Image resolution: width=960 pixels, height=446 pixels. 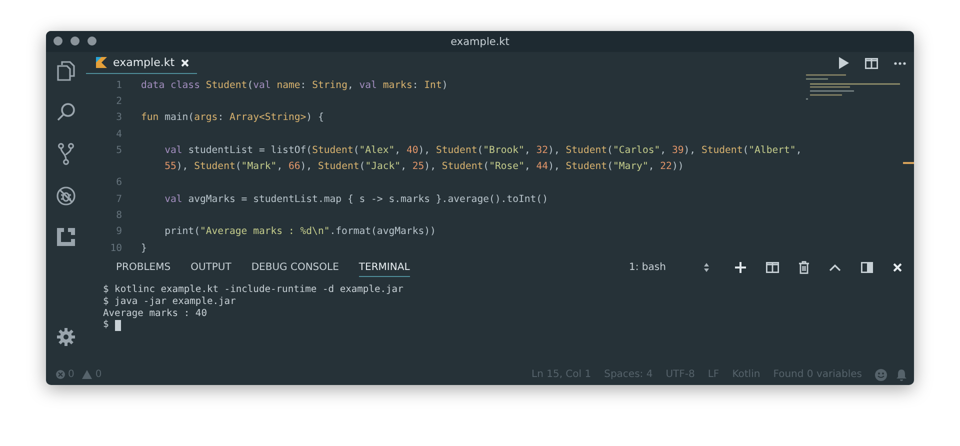 What do you see at coordinates (211, 267) in the screenshot?
I see `panel-tab: OUTPUT` at bounding box center [211, 267].